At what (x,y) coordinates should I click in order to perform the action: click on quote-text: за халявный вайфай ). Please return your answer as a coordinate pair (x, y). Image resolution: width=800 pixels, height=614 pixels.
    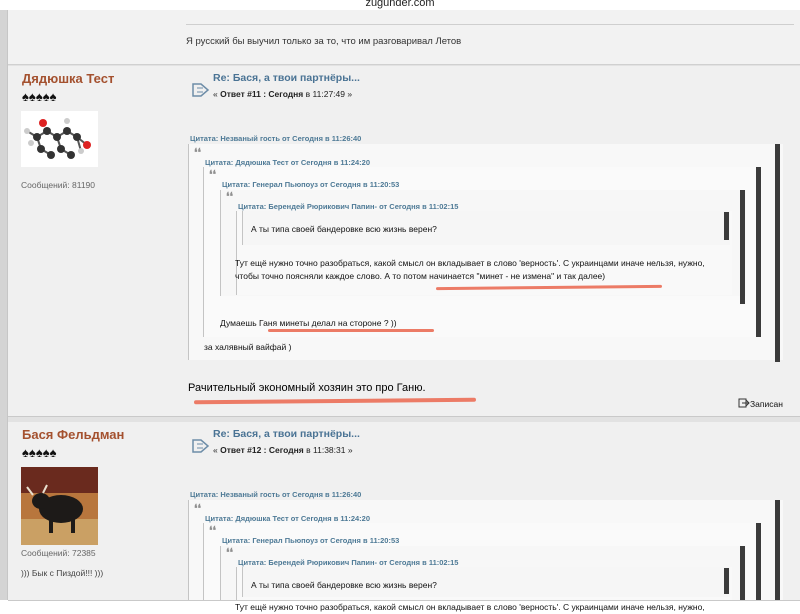
    Looking at the image, I should click on (248, 347).